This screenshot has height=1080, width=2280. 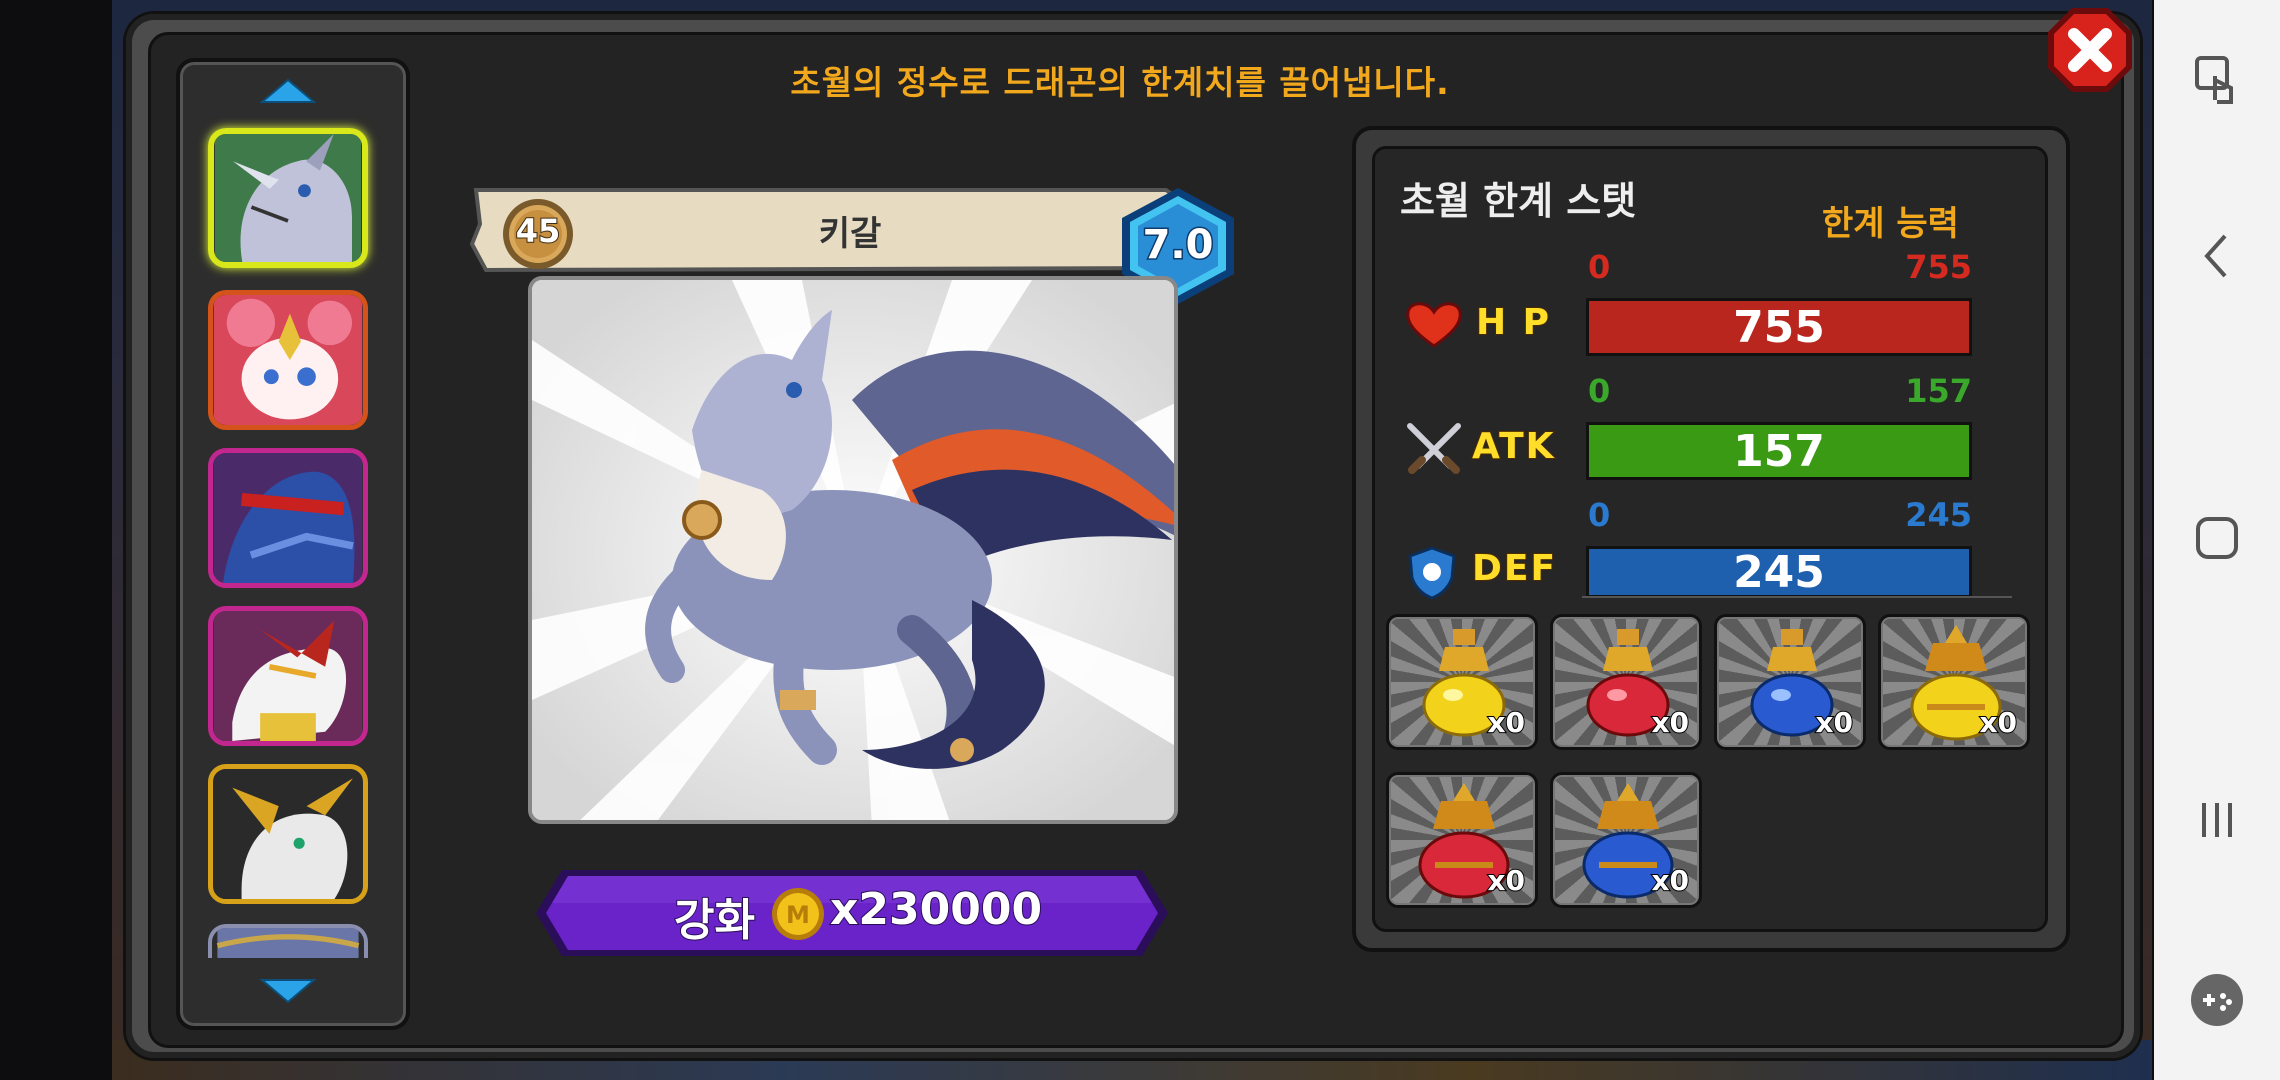 I want to click on android-nav-bar, so click(x=2217, y=540).